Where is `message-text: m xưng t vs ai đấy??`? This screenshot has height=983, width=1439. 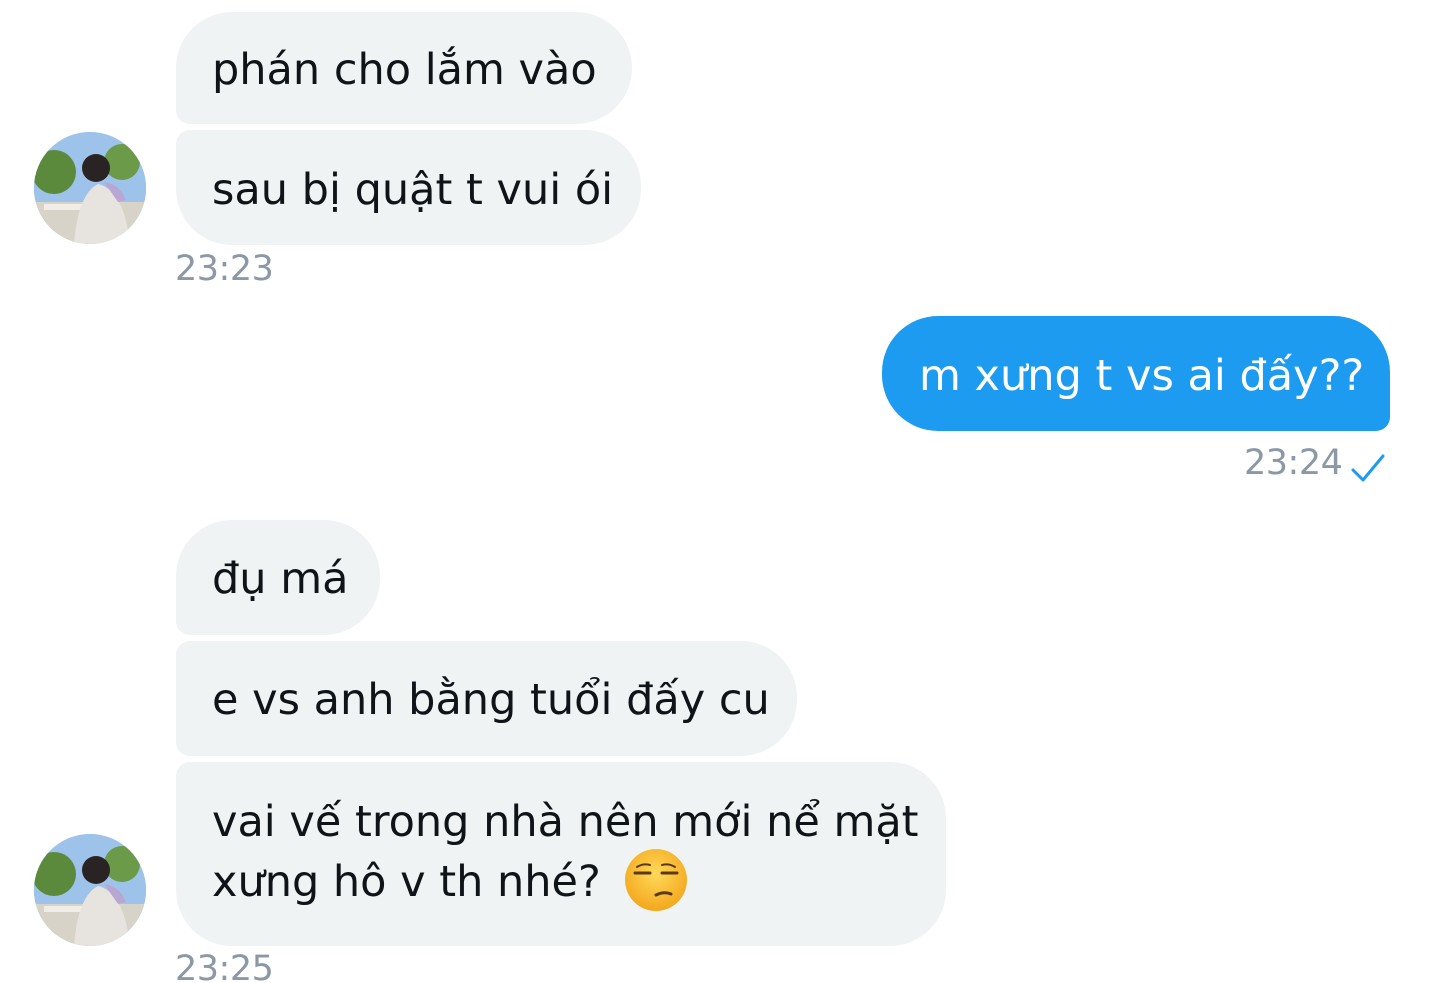 message-text: m xưng t vs ai đấy?? is located at coordinates (1142, 376).